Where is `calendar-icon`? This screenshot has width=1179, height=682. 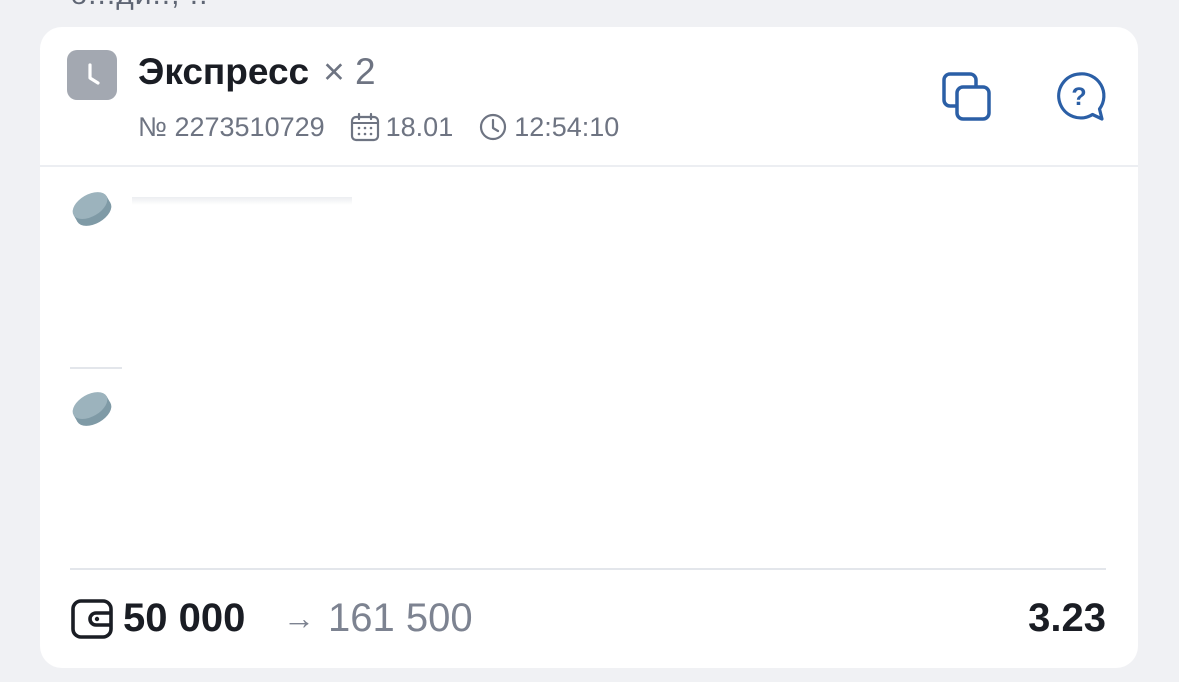
calendar-icon is located at coordinates (364, 127).